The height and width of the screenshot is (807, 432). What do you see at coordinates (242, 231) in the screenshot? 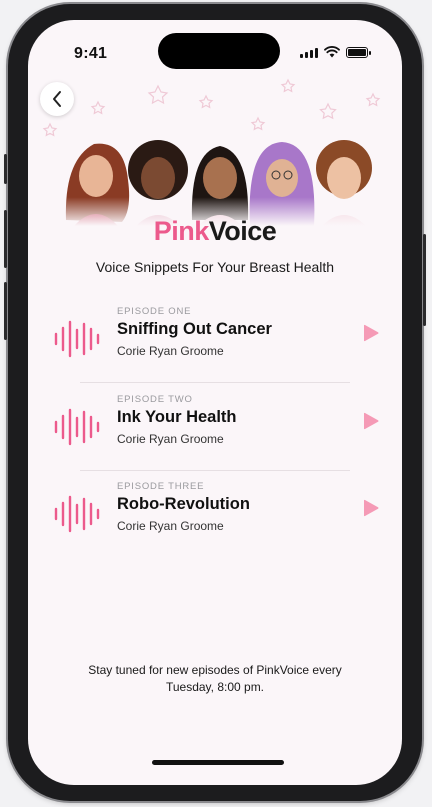
I see `app-title-dark: Voice` at bounding box center [242, 231].